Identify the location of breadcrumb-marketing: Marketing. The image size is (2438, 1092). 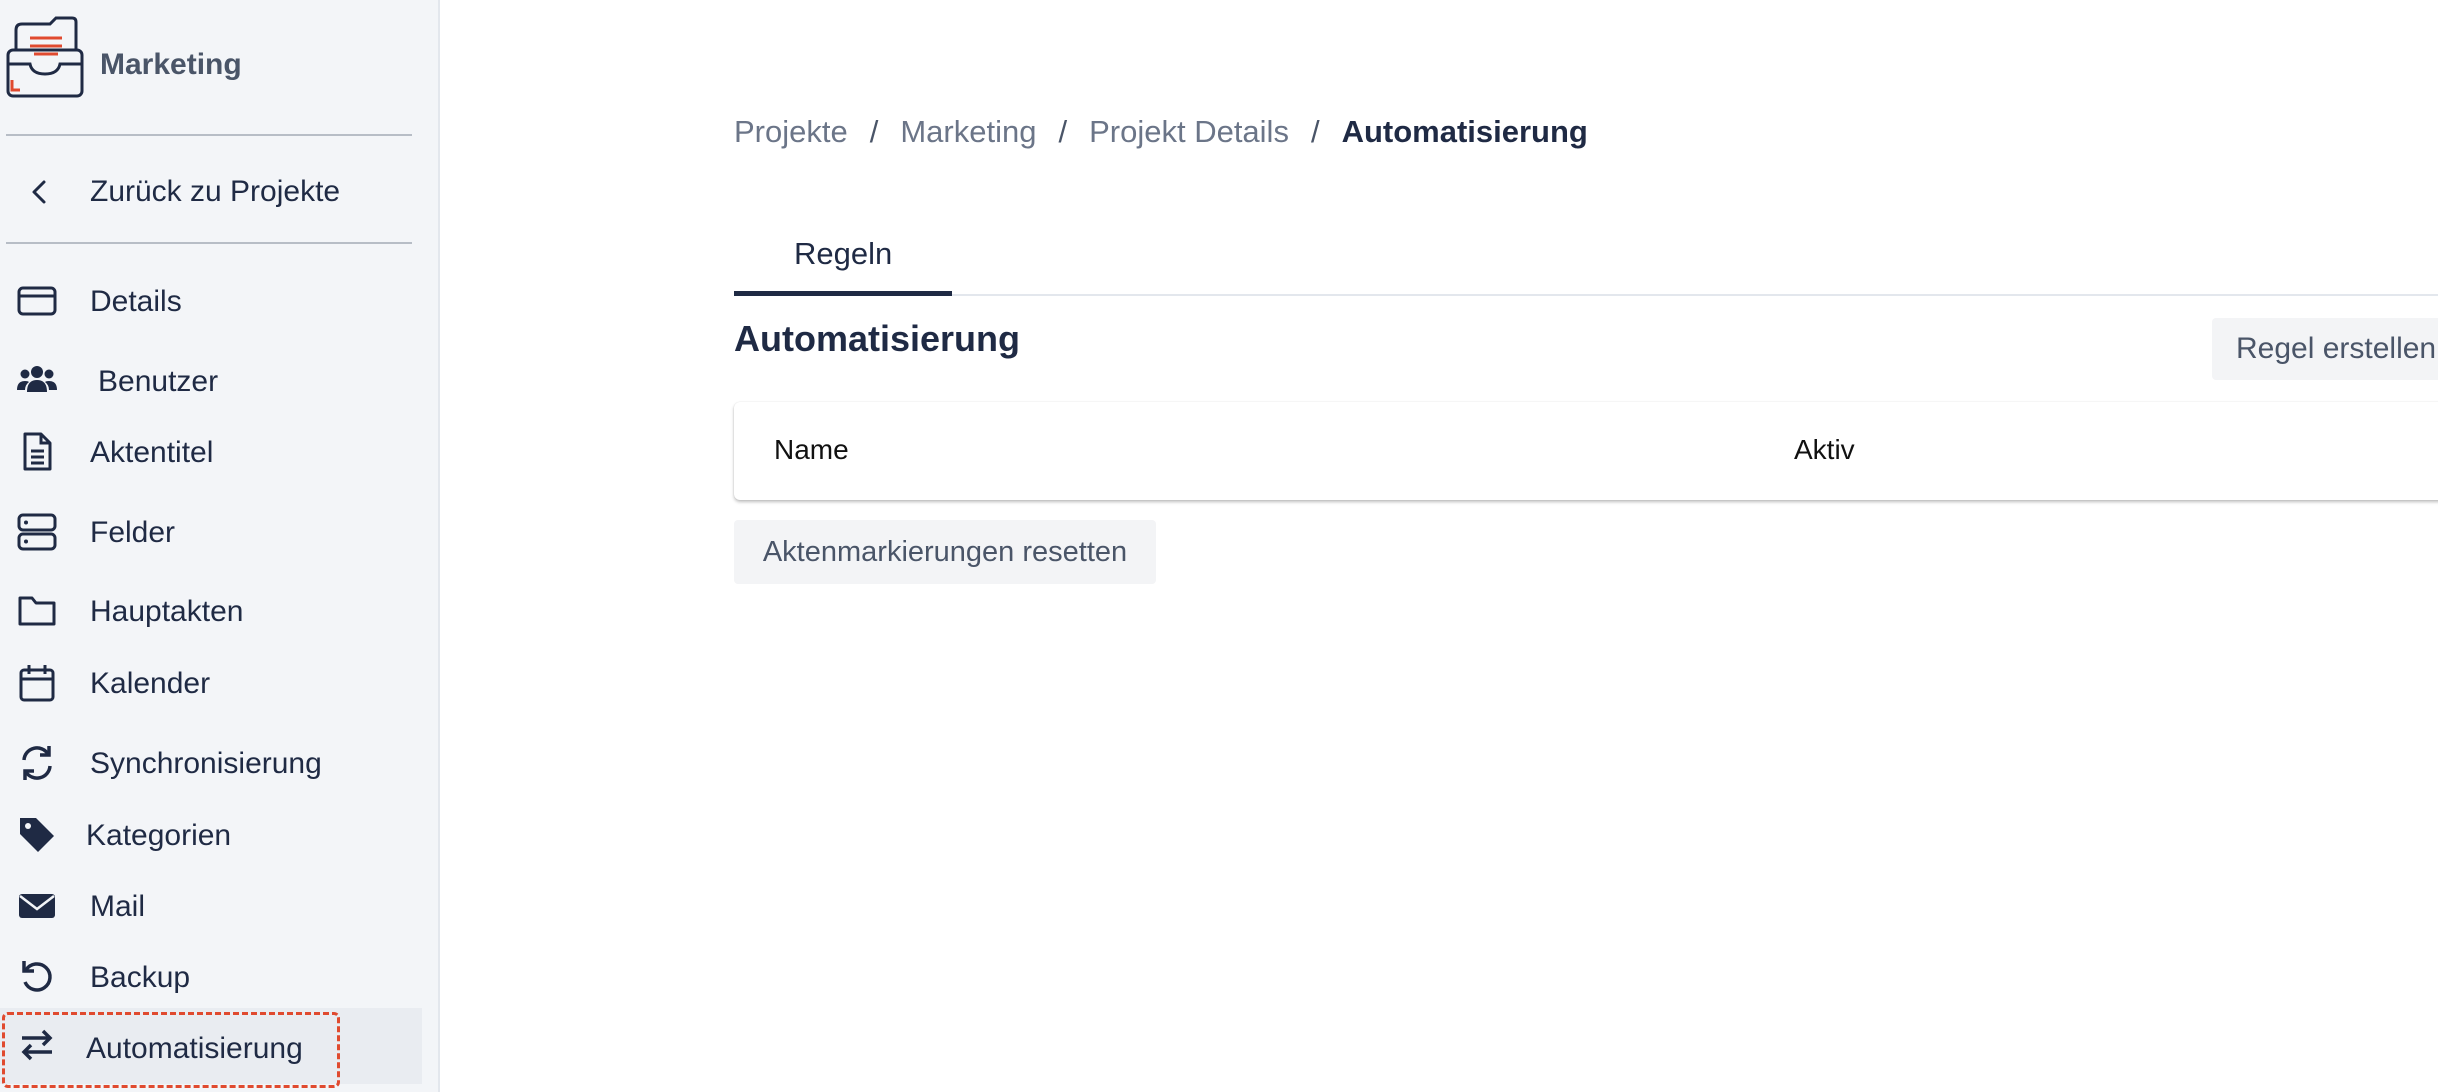
(968, 132).